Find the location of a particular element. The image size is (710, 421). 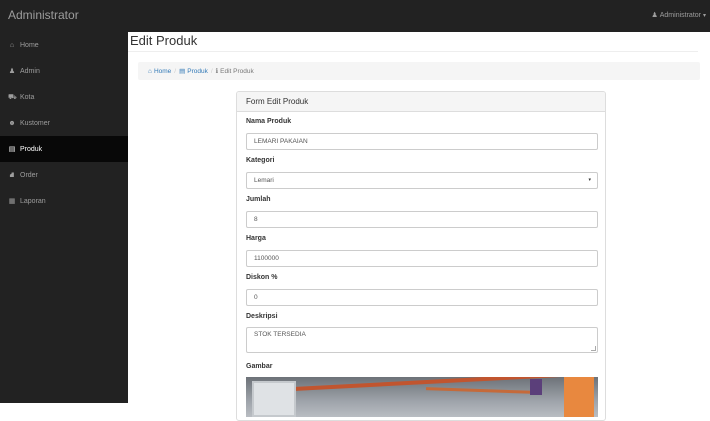

sidebar-item-label: Admin is located at coordinates (30, 71).